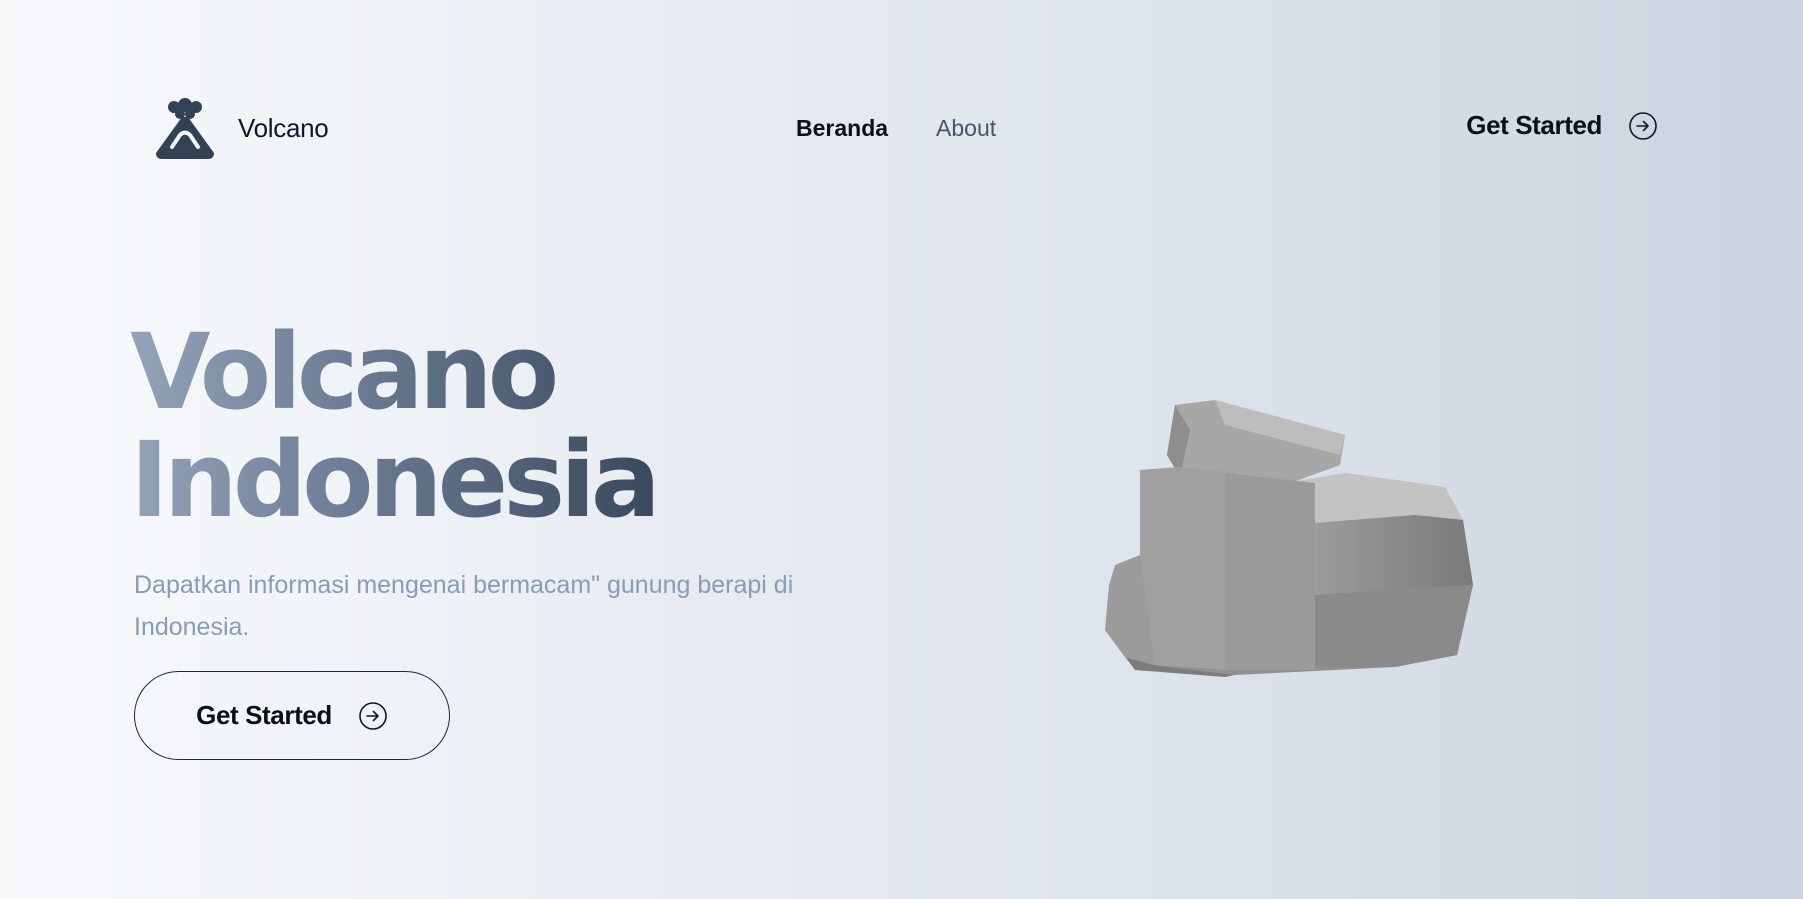 The image size is (1803, 899). Describe the element at coordinates (842, 128) in the screenshot. I see `nav-item-beranda: Beranda` at that location.